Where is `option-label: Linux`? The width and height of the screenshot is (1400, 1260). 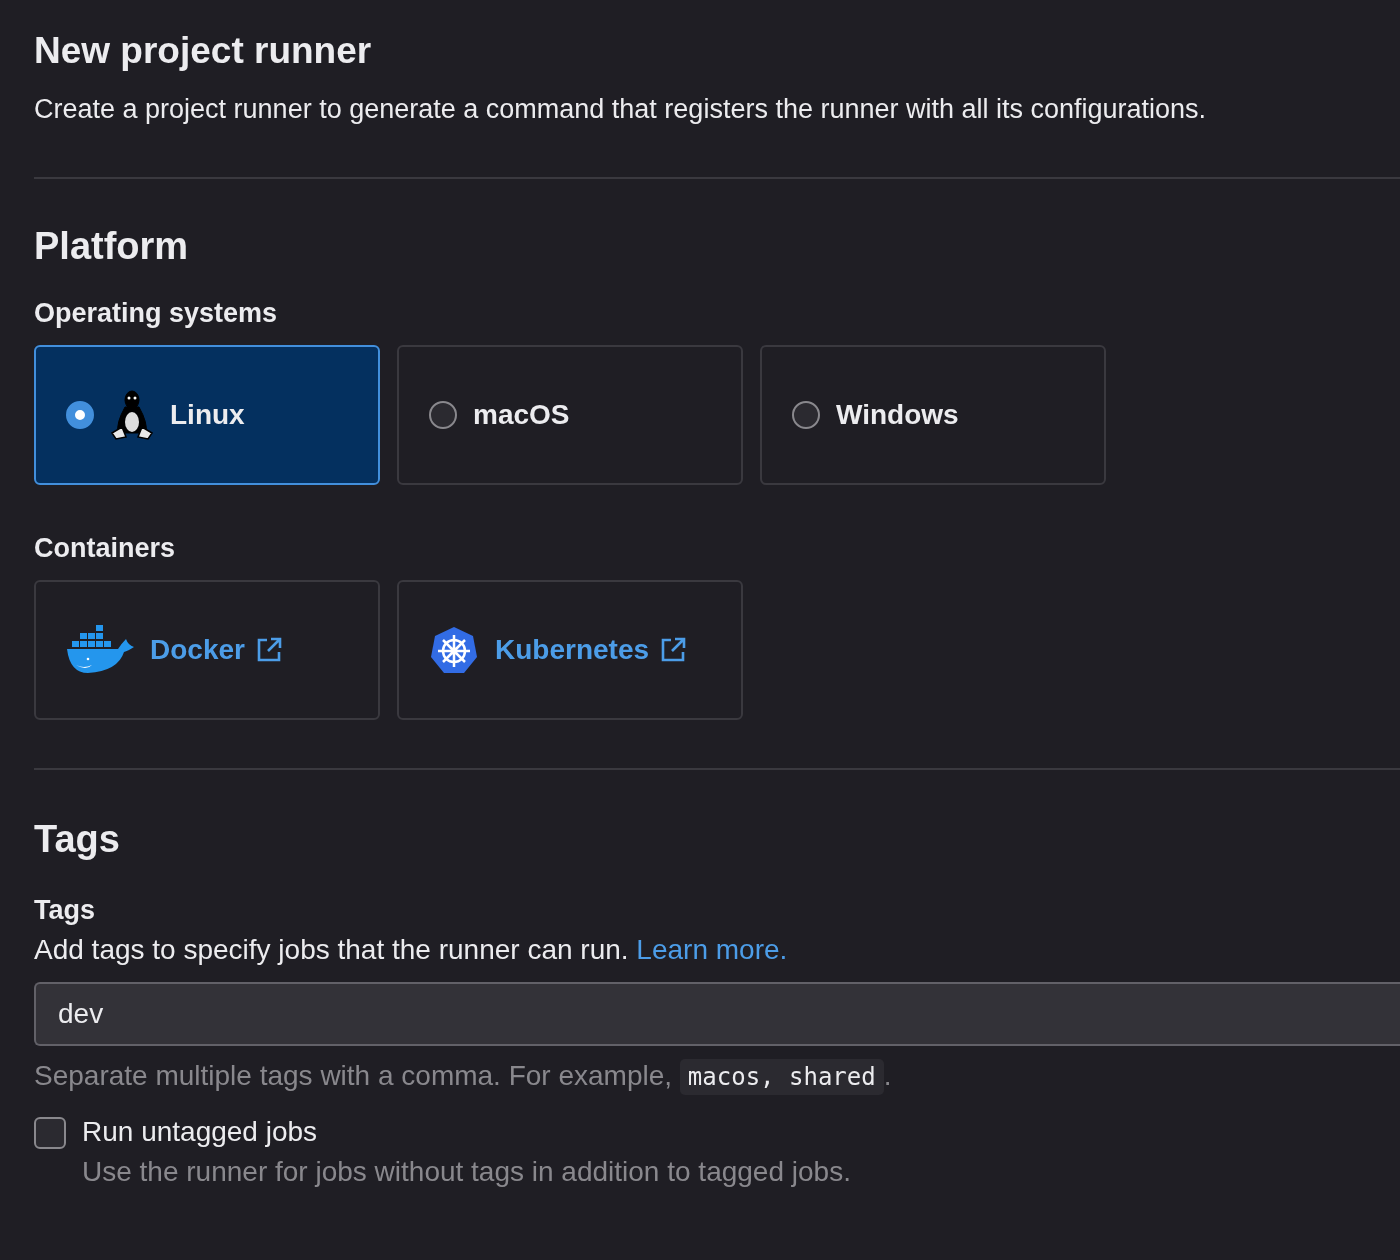 option-label: Linux is located at coordinates (207, 415).